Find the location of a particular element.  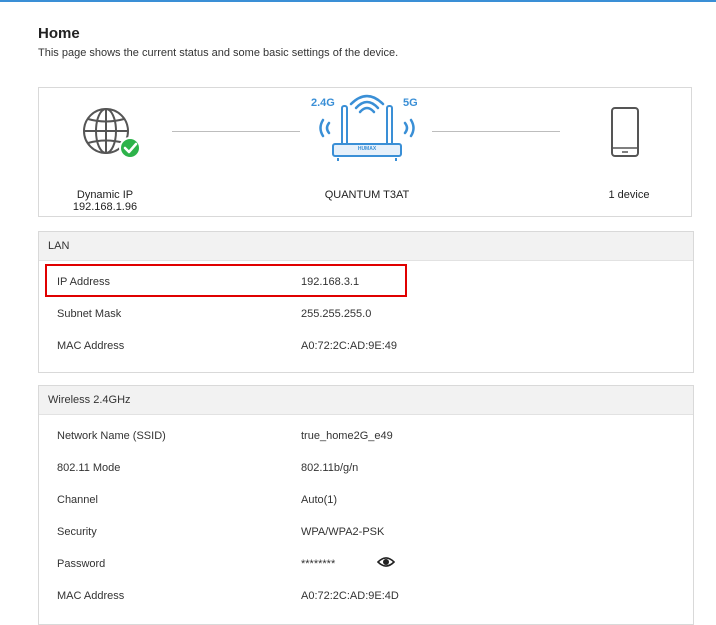

wireless-mac-value: A0:72:2C:AD:9E:4D is located at coordinates (350, 596).